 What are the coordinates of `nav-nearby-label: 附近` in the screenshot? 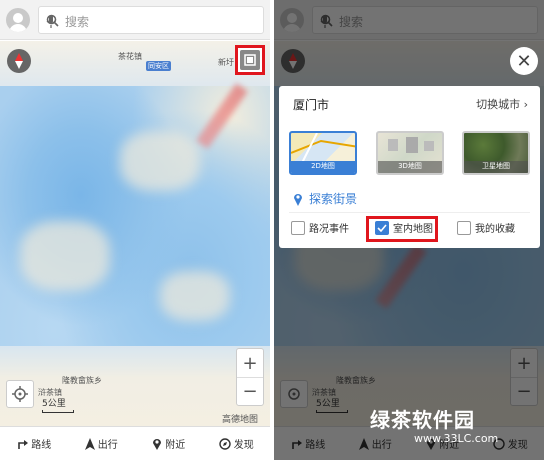 It's located at (175, 445).